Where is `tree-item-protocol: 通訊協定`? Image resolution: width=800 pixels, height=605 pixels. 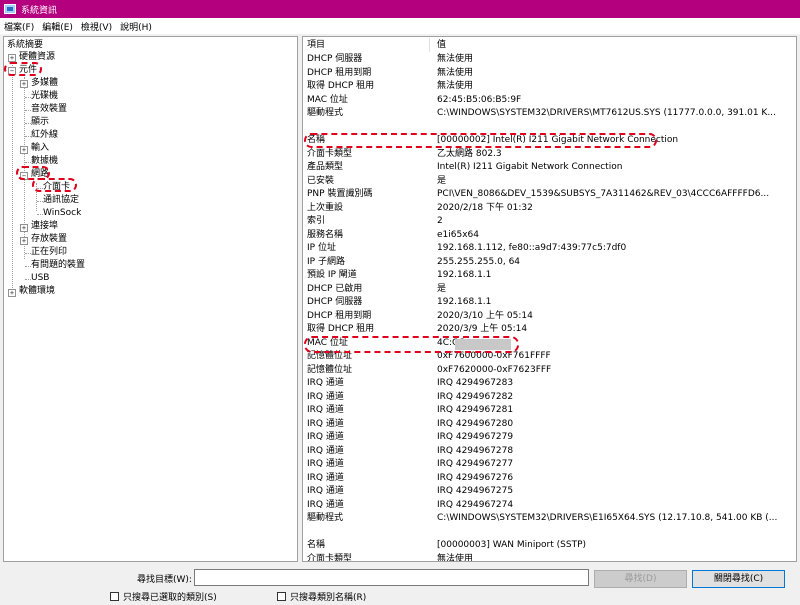 tree-item-protocol: 通訊協定 is located at coordinates (61, 200).